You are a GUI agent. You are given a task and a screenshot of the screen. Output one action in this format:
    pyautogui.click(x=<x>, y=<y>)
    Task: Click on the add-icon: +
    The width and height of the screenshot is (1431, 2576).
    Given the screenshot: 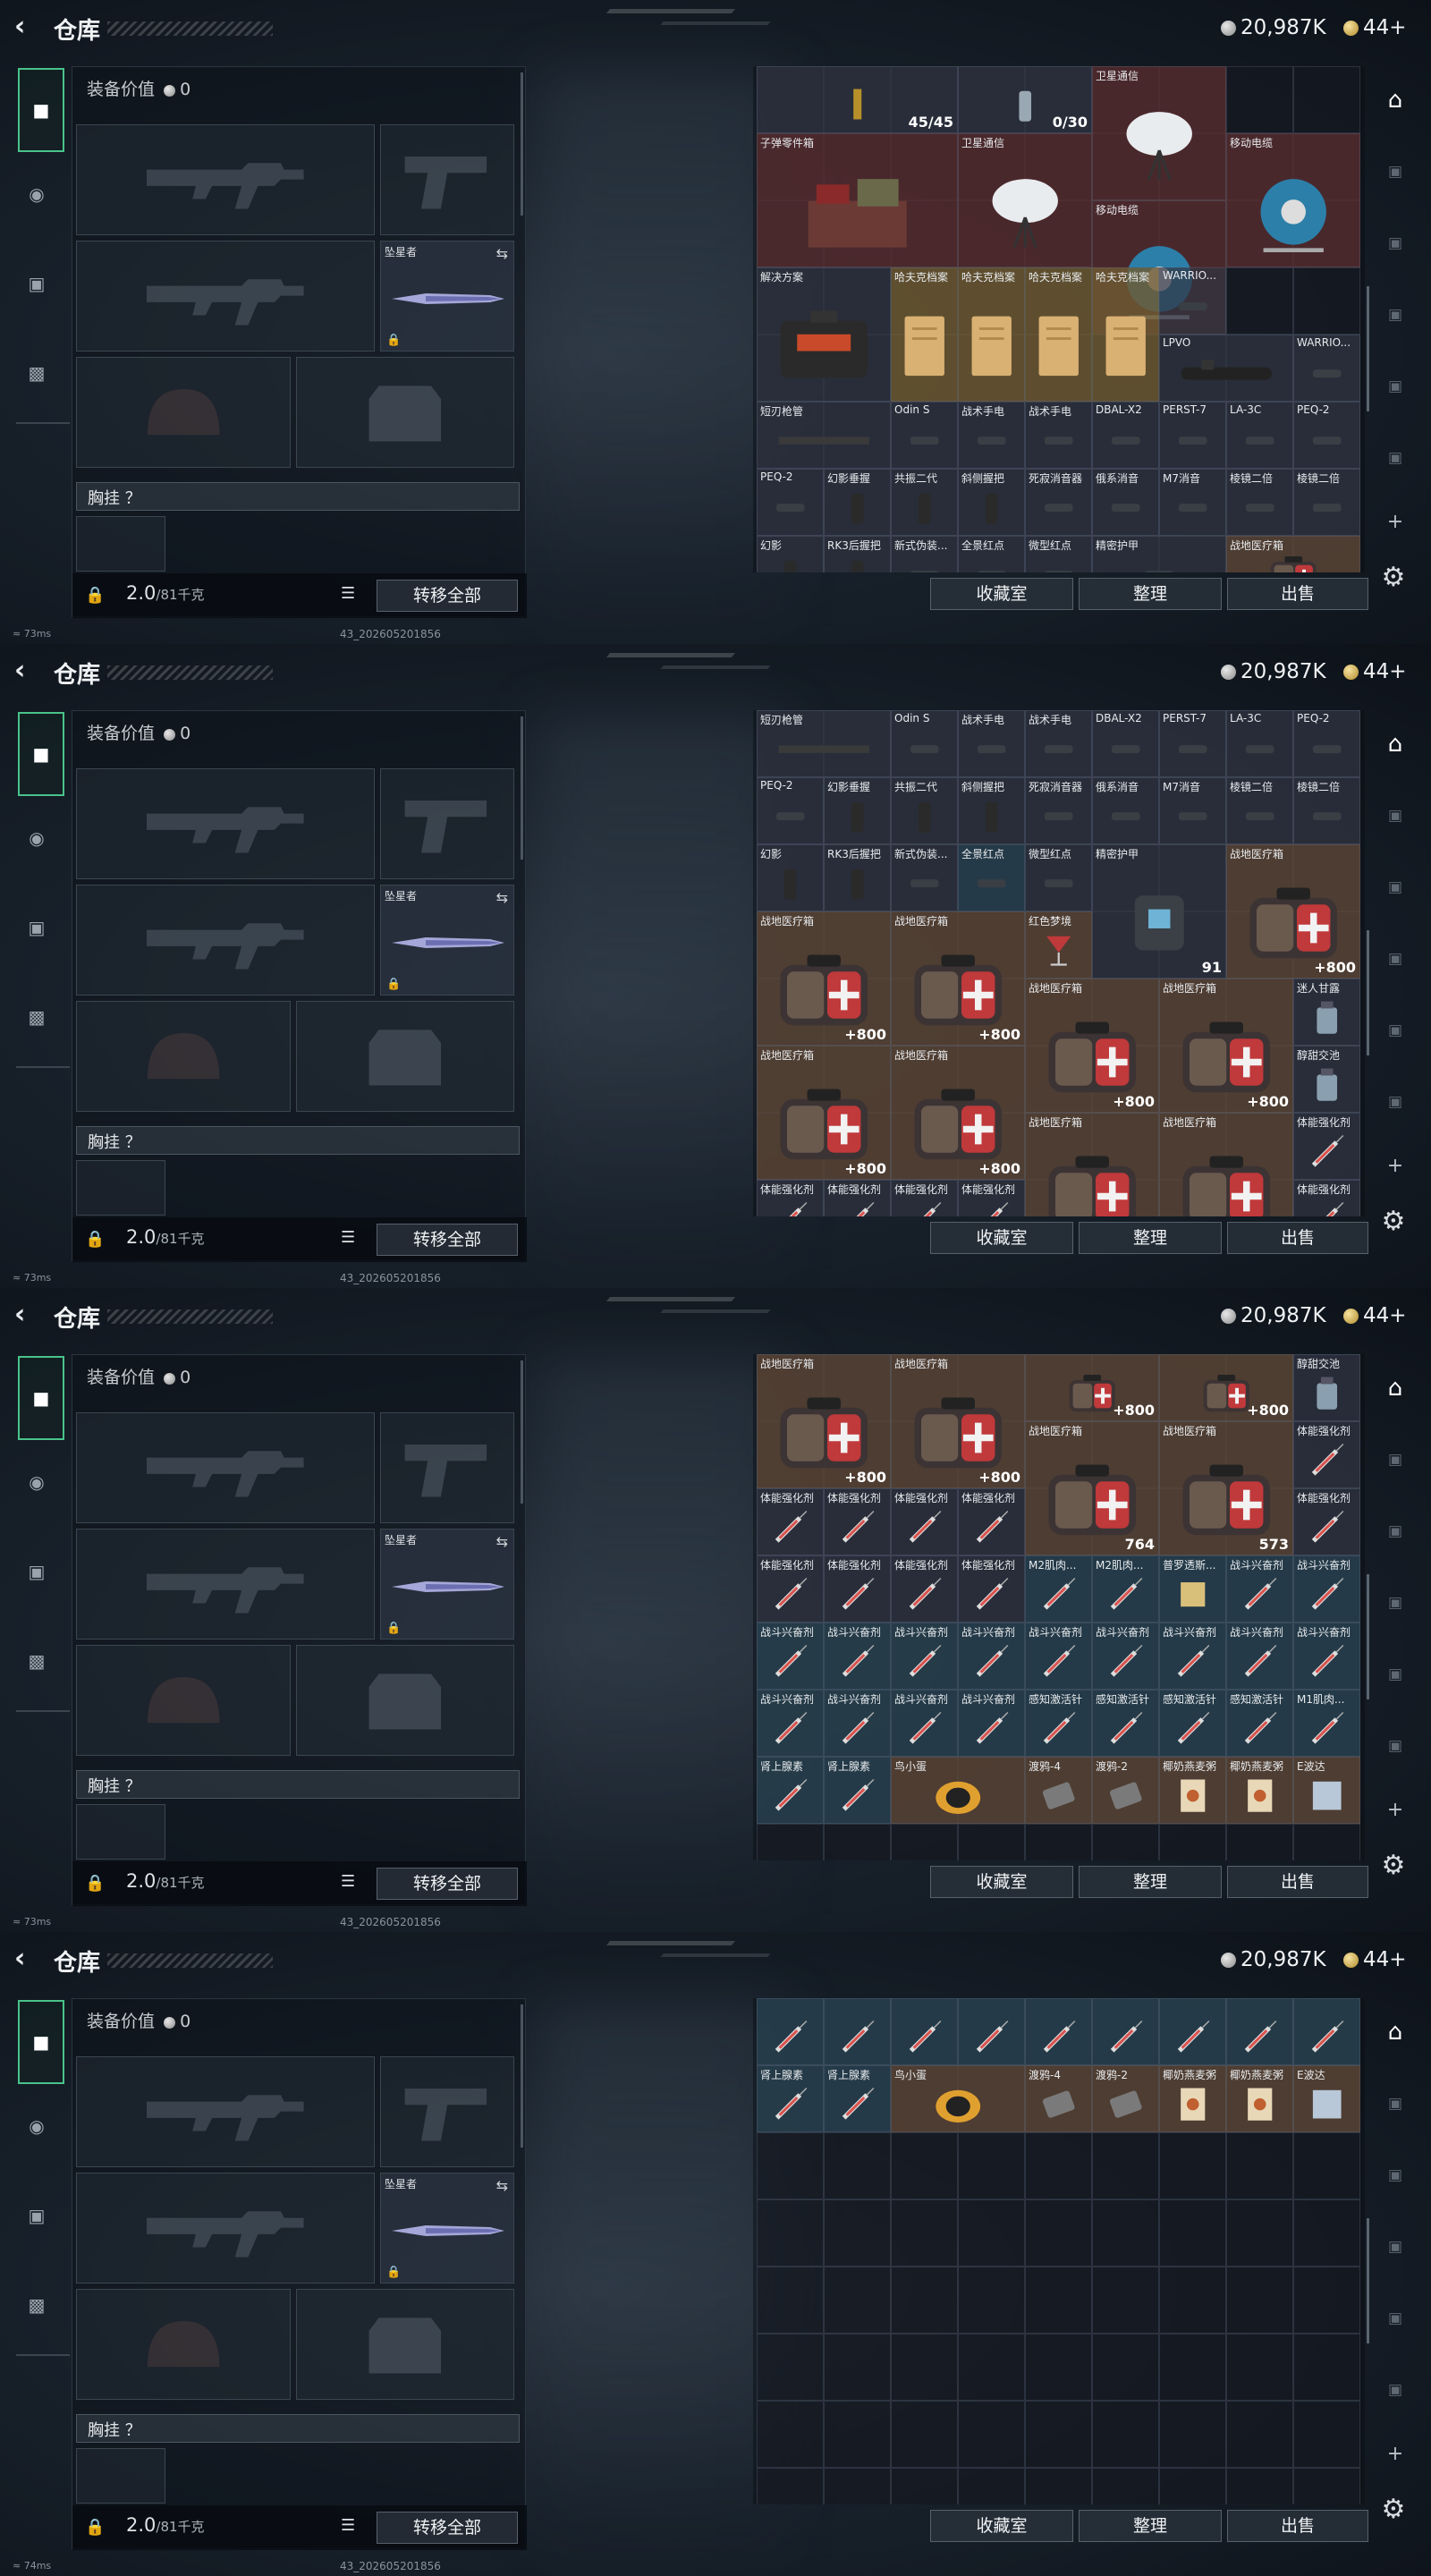 What is the action you would take?
    pyautogui.click(x=1395, y=1810)
    